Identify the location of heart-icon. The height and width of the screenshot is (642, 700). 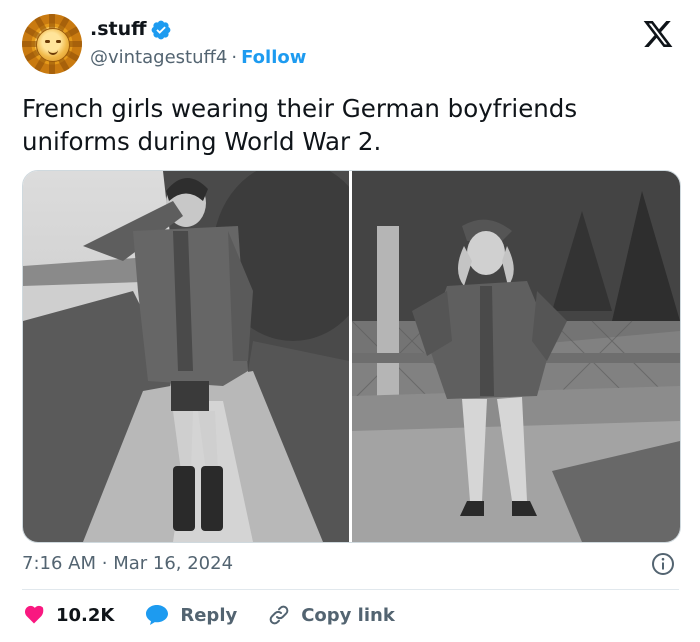
(34, 614).